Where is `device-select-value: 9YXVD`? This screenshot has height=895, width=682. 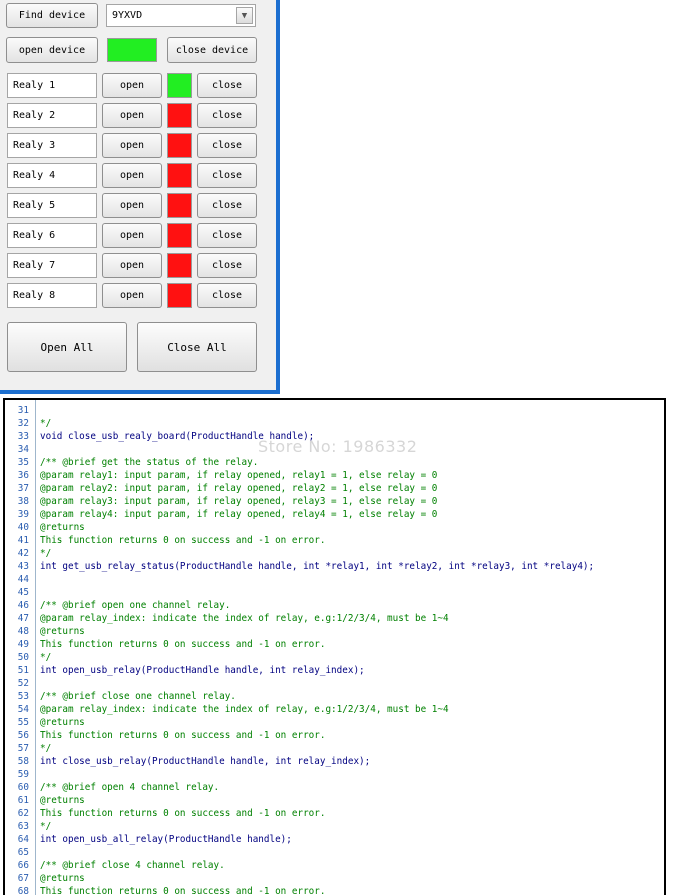 device-select-value: 9YXVD is located at coordinates (127, 15).